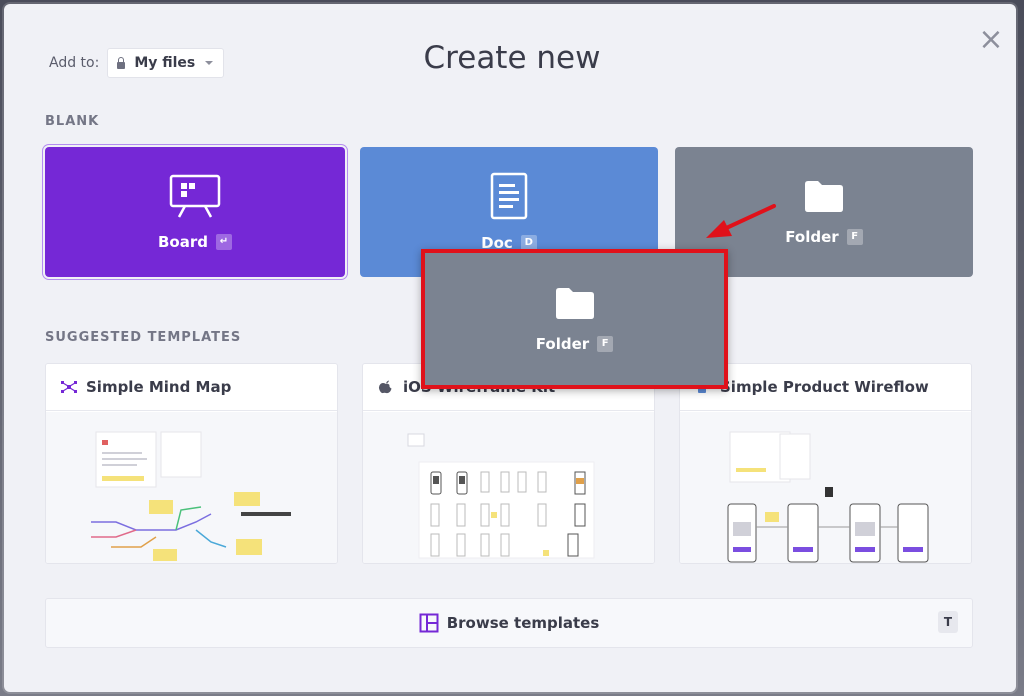 Image resolution: width=1024 pixels, height=696 pixels. I want to click on template-card-mind-map: Simple Mind Map, so click(191, 463).